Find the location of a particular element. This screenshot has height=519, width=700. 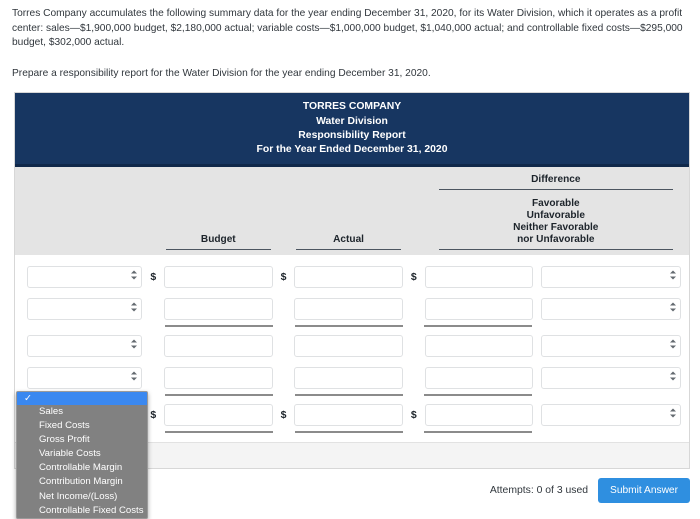

row-3-difference-label-select is located at coordinates (611, 345).